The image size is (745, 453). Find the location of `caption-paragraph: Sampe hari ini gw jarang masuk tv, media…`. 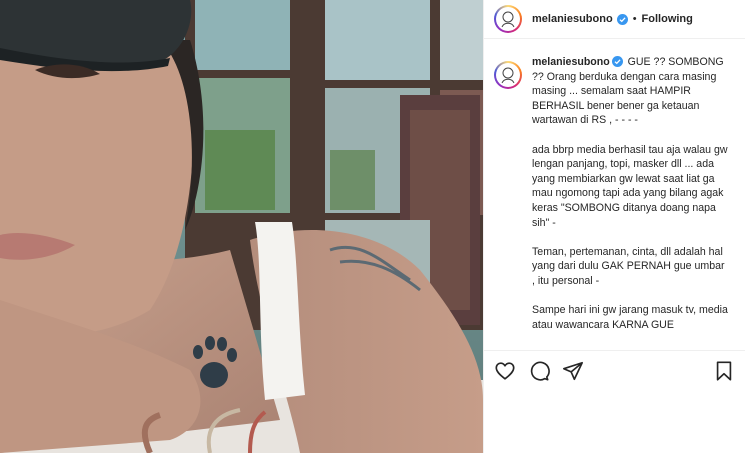

caption-paragraph: Sampe hari ini gw jarang masuk tv, media… is located at coordinates (631, 317).